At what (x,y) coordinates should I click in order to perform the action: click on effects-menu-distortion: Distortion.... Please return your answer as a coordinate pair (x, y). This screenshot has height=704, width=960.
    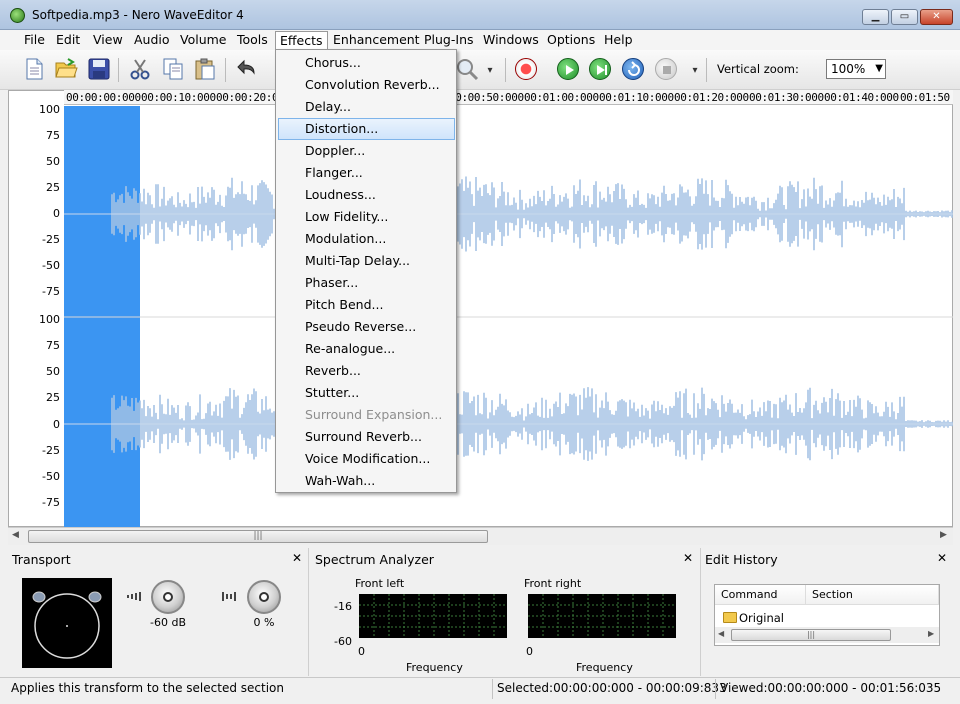
    Looking at the image, I should click on (366, 129).